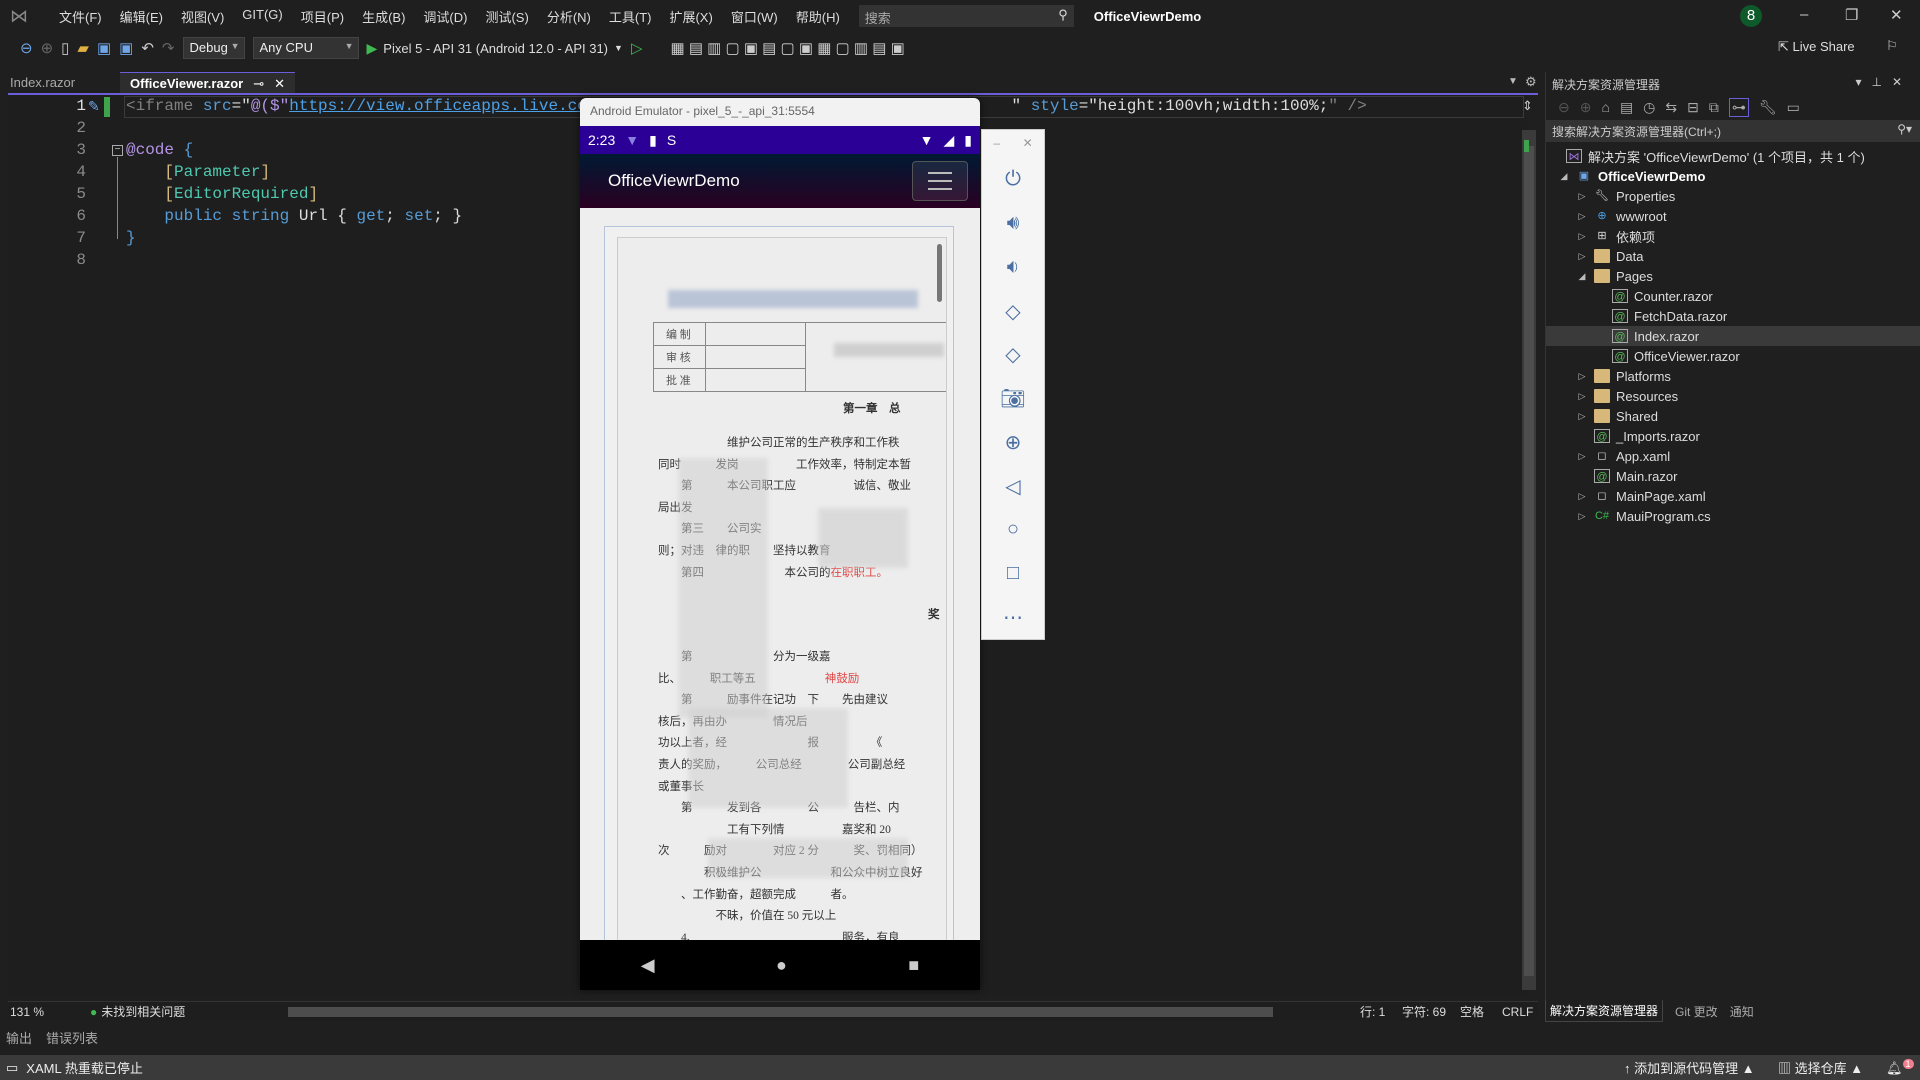 This screenshot has width=1920, height=1080. I want to click on sync-icon: ⇆, so click(1671, 107).